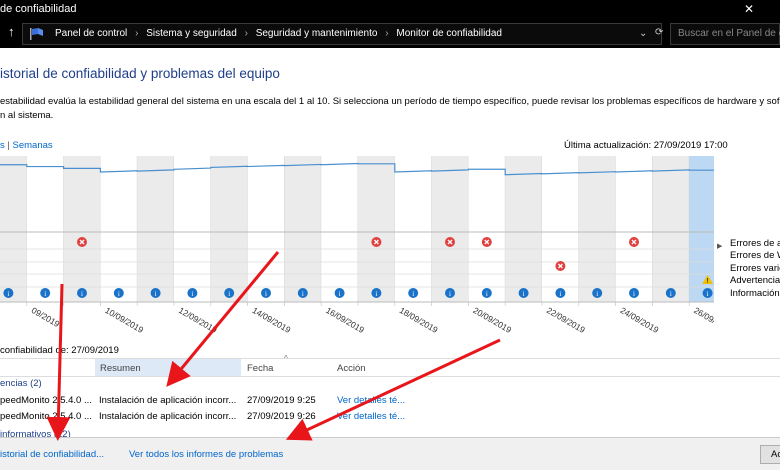  I want to click on category-misc-errors: Errores vario, so click(755, 268).